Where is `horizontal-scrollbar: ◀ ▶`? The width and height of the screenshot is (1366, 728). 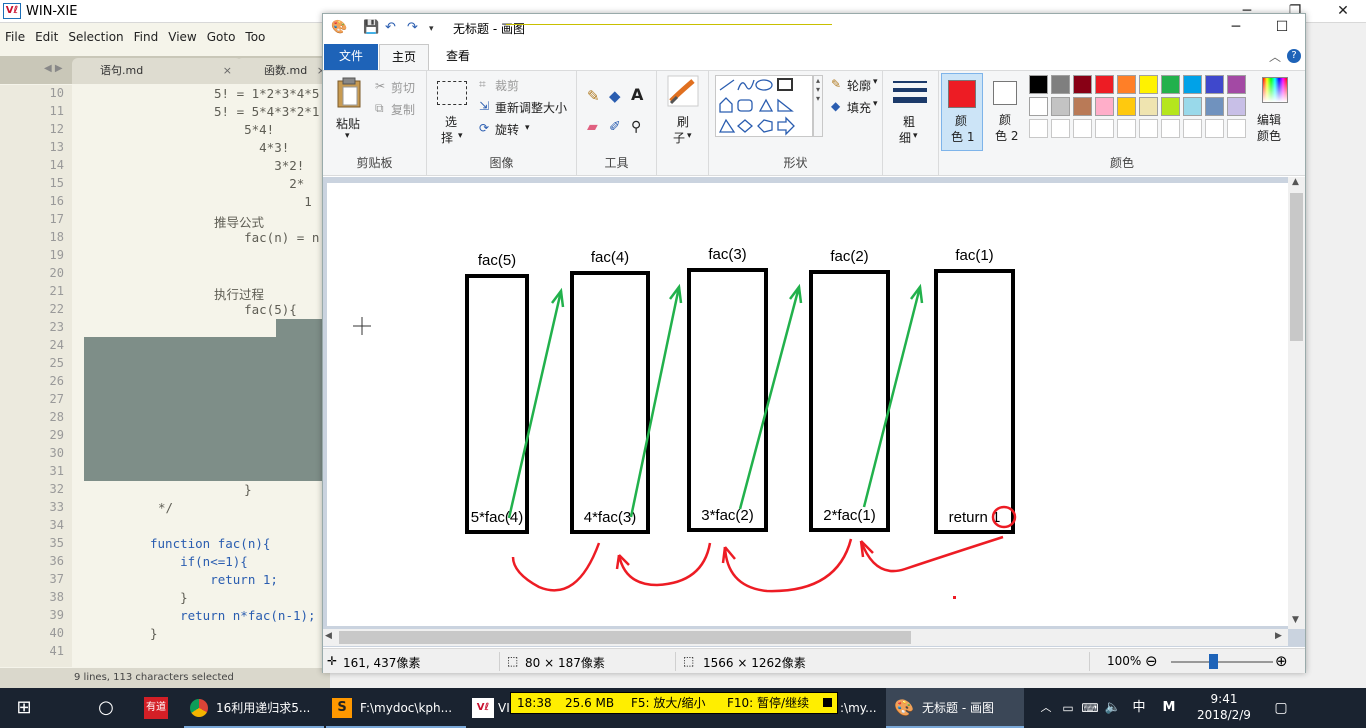
horizontal-scrollbar: ◀ ▶ is located at coordinates (805, 637).